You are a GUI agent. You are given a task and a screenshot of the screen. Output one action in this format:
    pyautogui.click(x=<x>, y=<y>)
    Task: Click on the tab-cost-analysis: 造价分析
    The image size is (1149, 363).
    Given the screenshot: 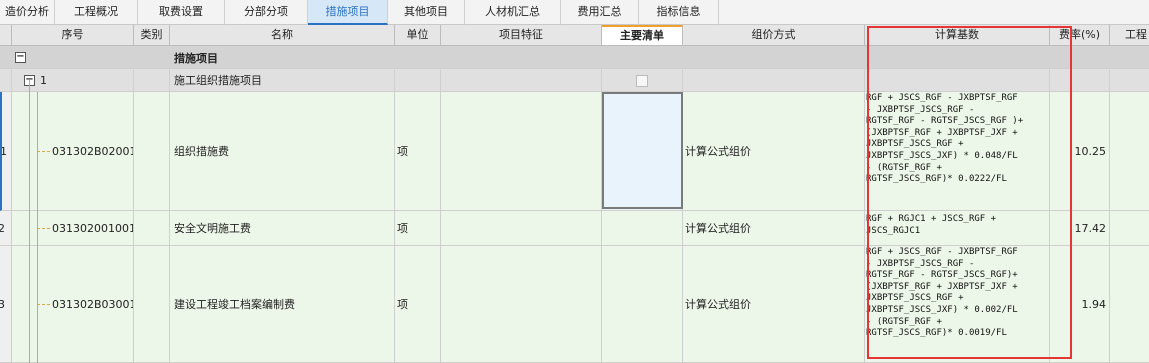 What is the action you would take?
    pyautogui.click(x=27, y=12)
    